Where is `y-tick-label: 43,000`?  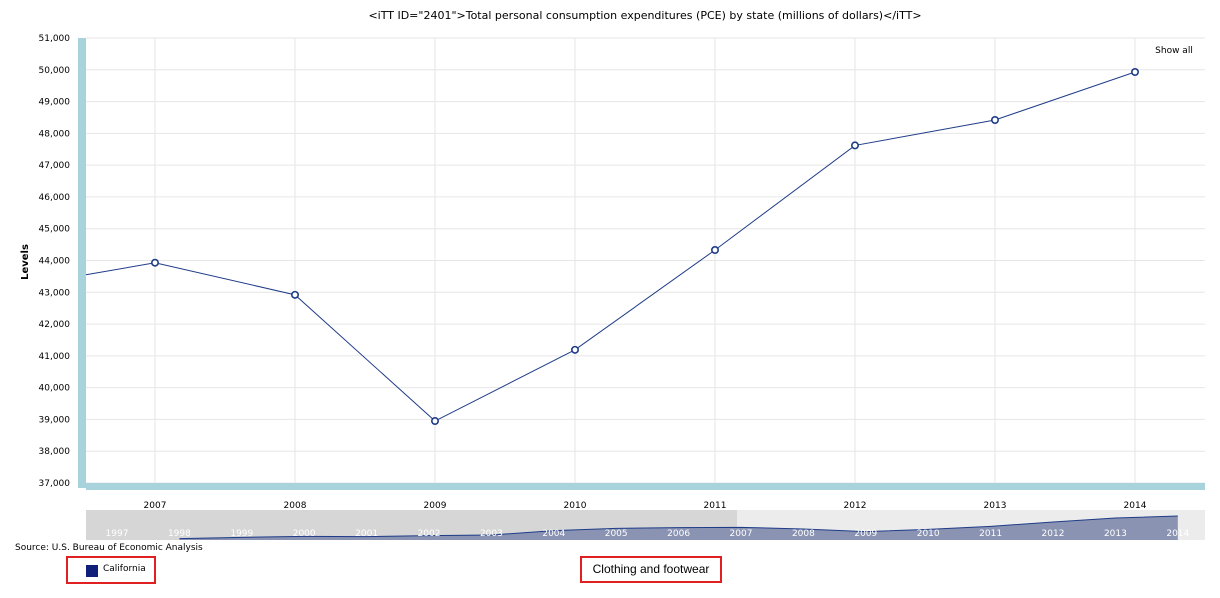
y-tick-label: 43,000 is located at coordinates (55, 293).